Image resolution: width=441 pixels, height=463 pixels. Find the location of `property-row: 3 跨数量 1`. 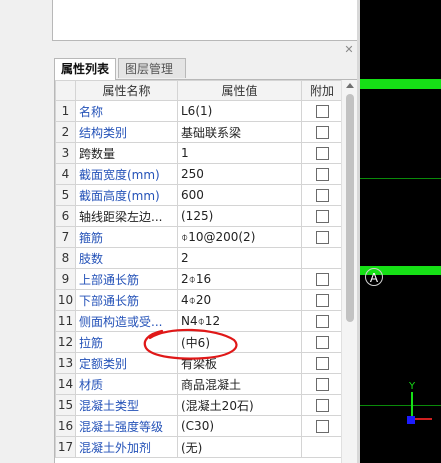

property-row: 3 跨数量 1 is located at coordinates (199, 153).